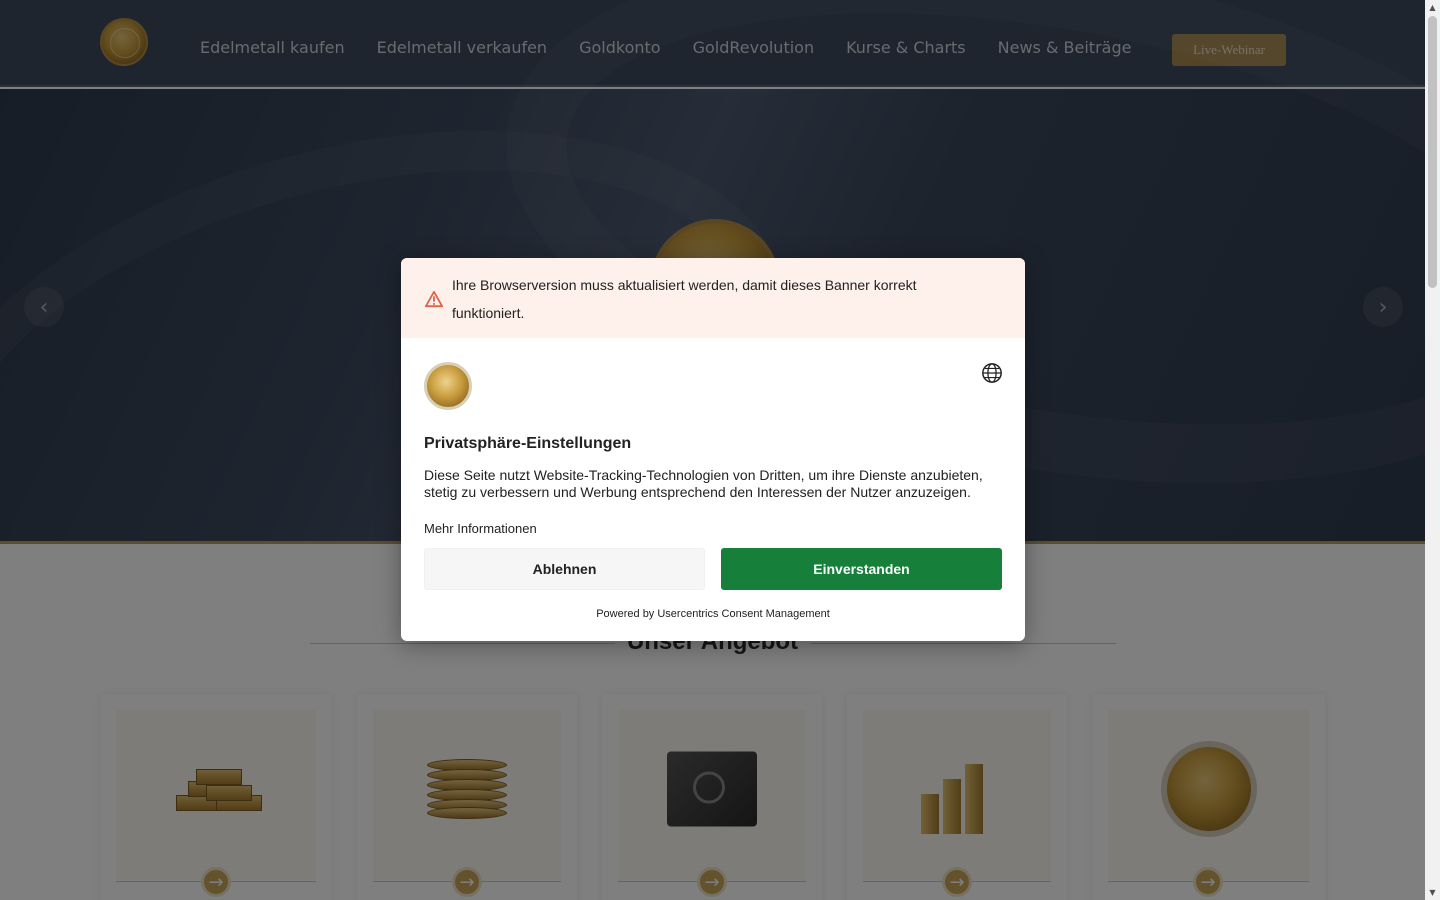 Image resolution: width=1440 pixels, height=900 pixels. What do you see at coordinates (1432, 450) in the screenshot?
I see `page-scrollbar: ▲ ▼` at bounding box center [1432, 450].